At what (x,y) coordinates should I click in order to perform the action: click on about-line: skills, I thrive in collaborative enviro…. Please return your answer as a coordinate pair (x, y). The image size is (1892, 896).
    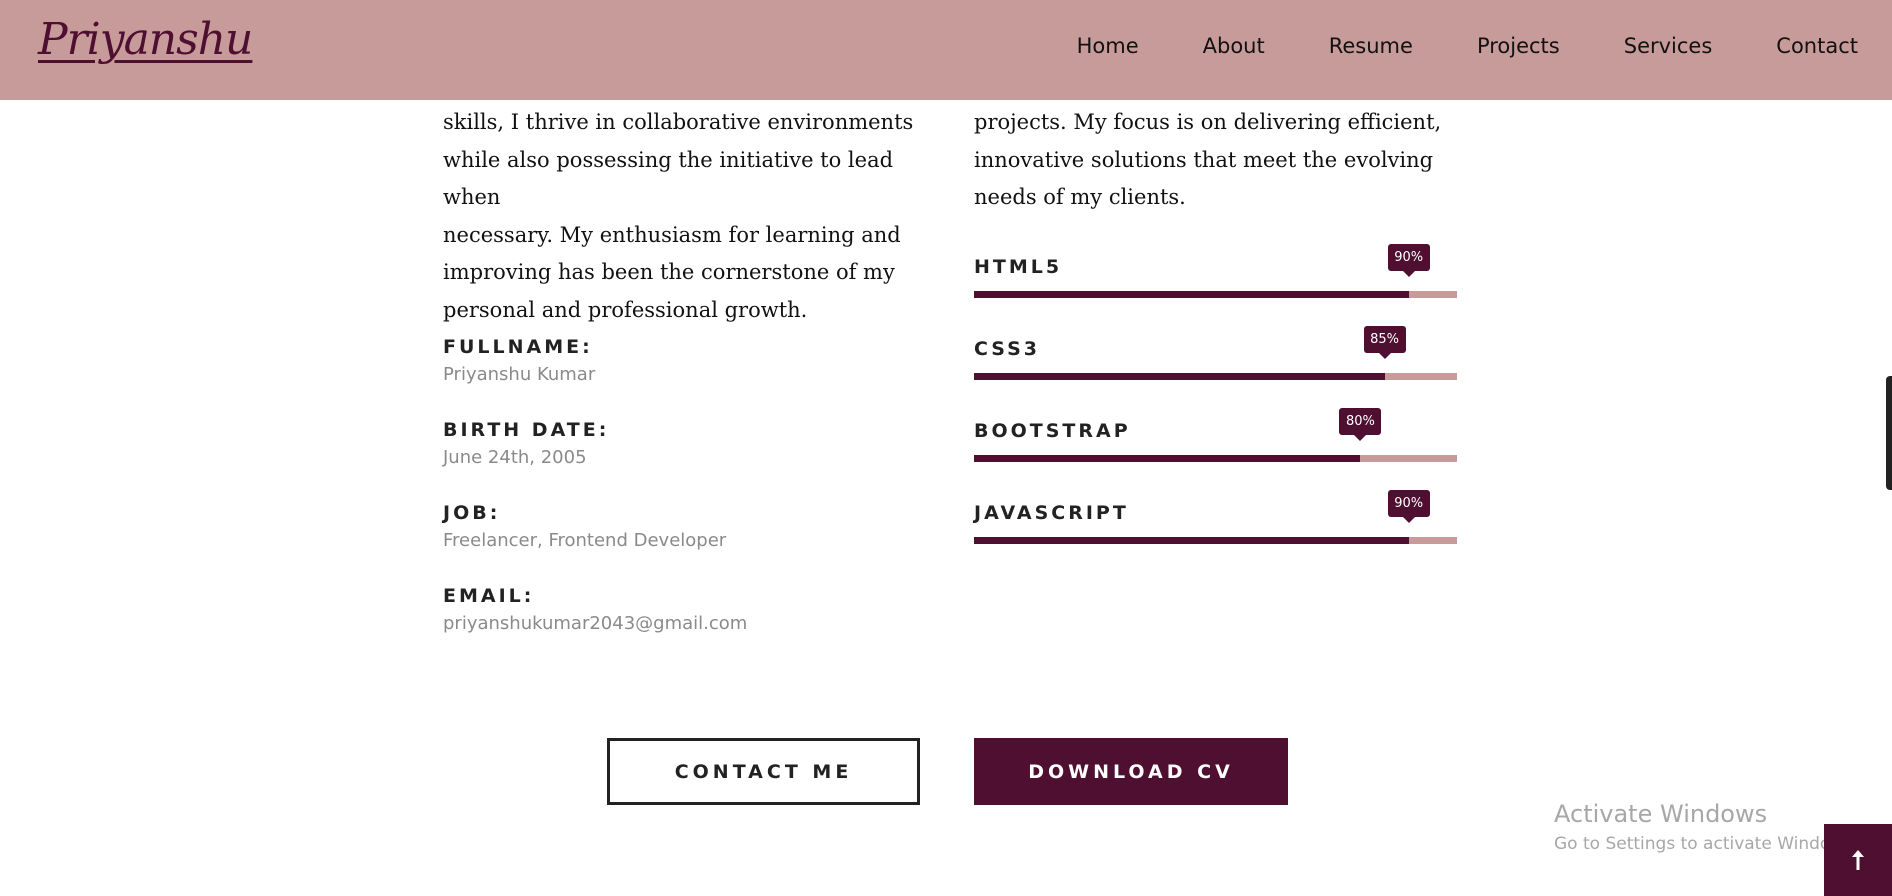
    Looking at the image, I should click on (678, 122).